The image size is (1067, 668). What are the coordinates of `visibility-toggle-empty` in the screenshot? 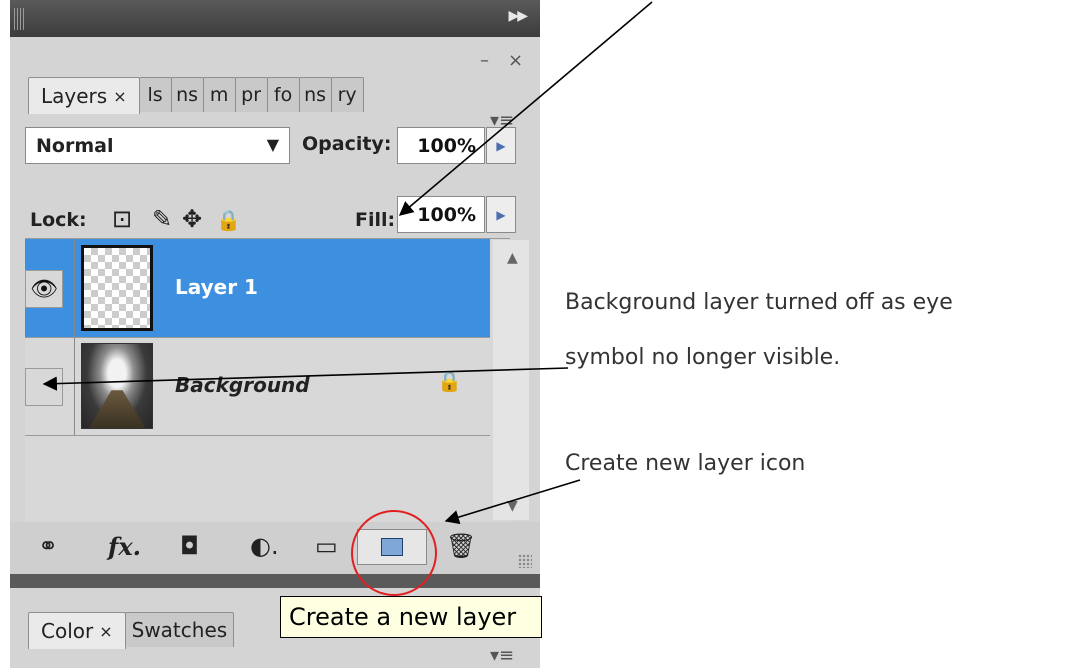 It's located at (44, 387).